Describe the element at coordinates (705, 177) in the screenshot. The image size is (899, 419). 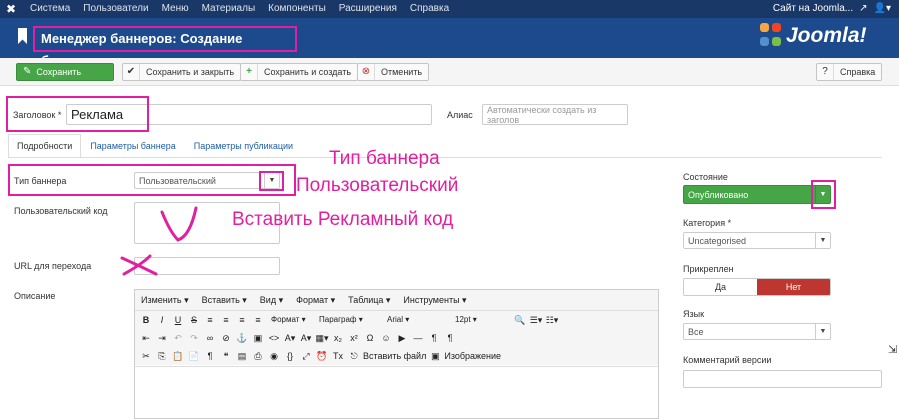
I see `state-label: Состояние` at that location.